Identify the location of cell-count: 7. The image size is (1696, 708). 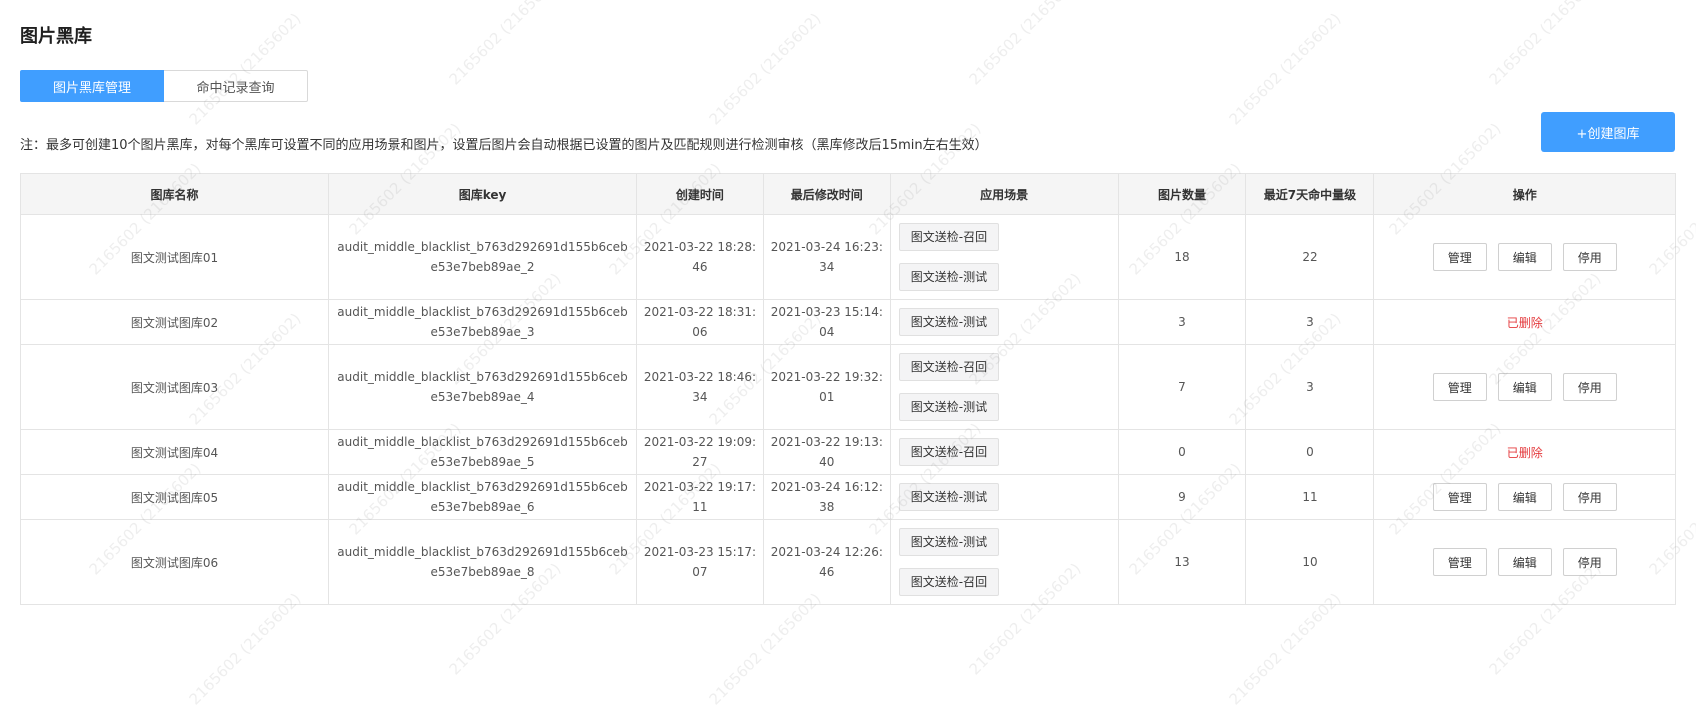
(1182, 387).